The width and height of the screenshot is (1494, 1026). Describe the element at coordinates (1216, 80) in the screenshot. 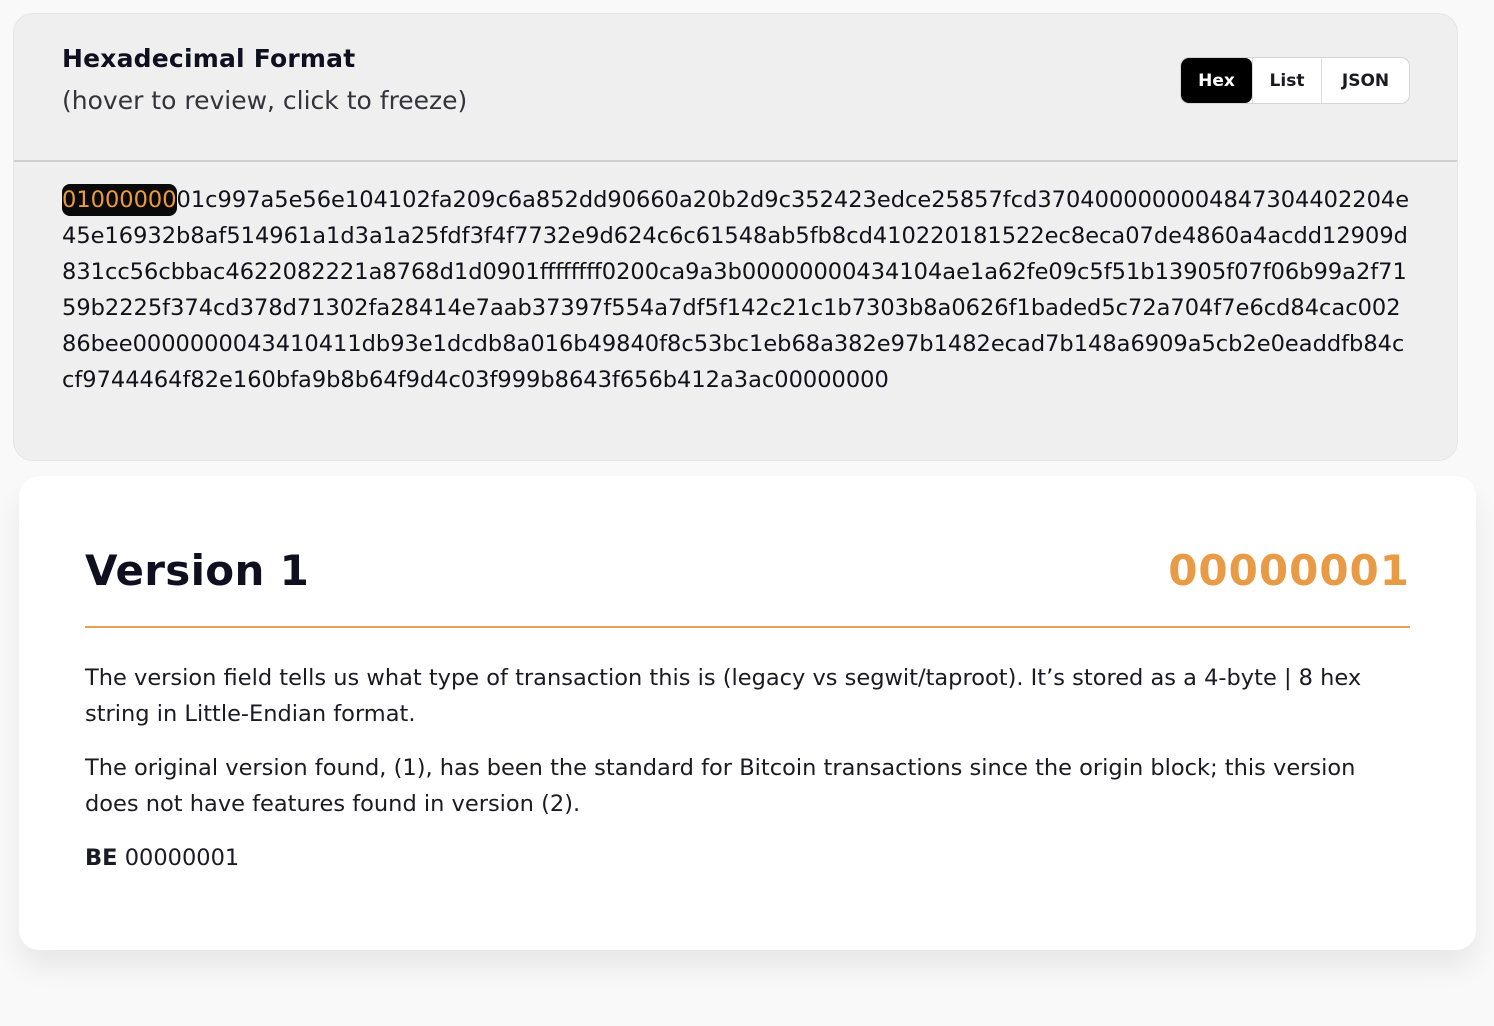

I see `format-hex-button: Hex` at that location.